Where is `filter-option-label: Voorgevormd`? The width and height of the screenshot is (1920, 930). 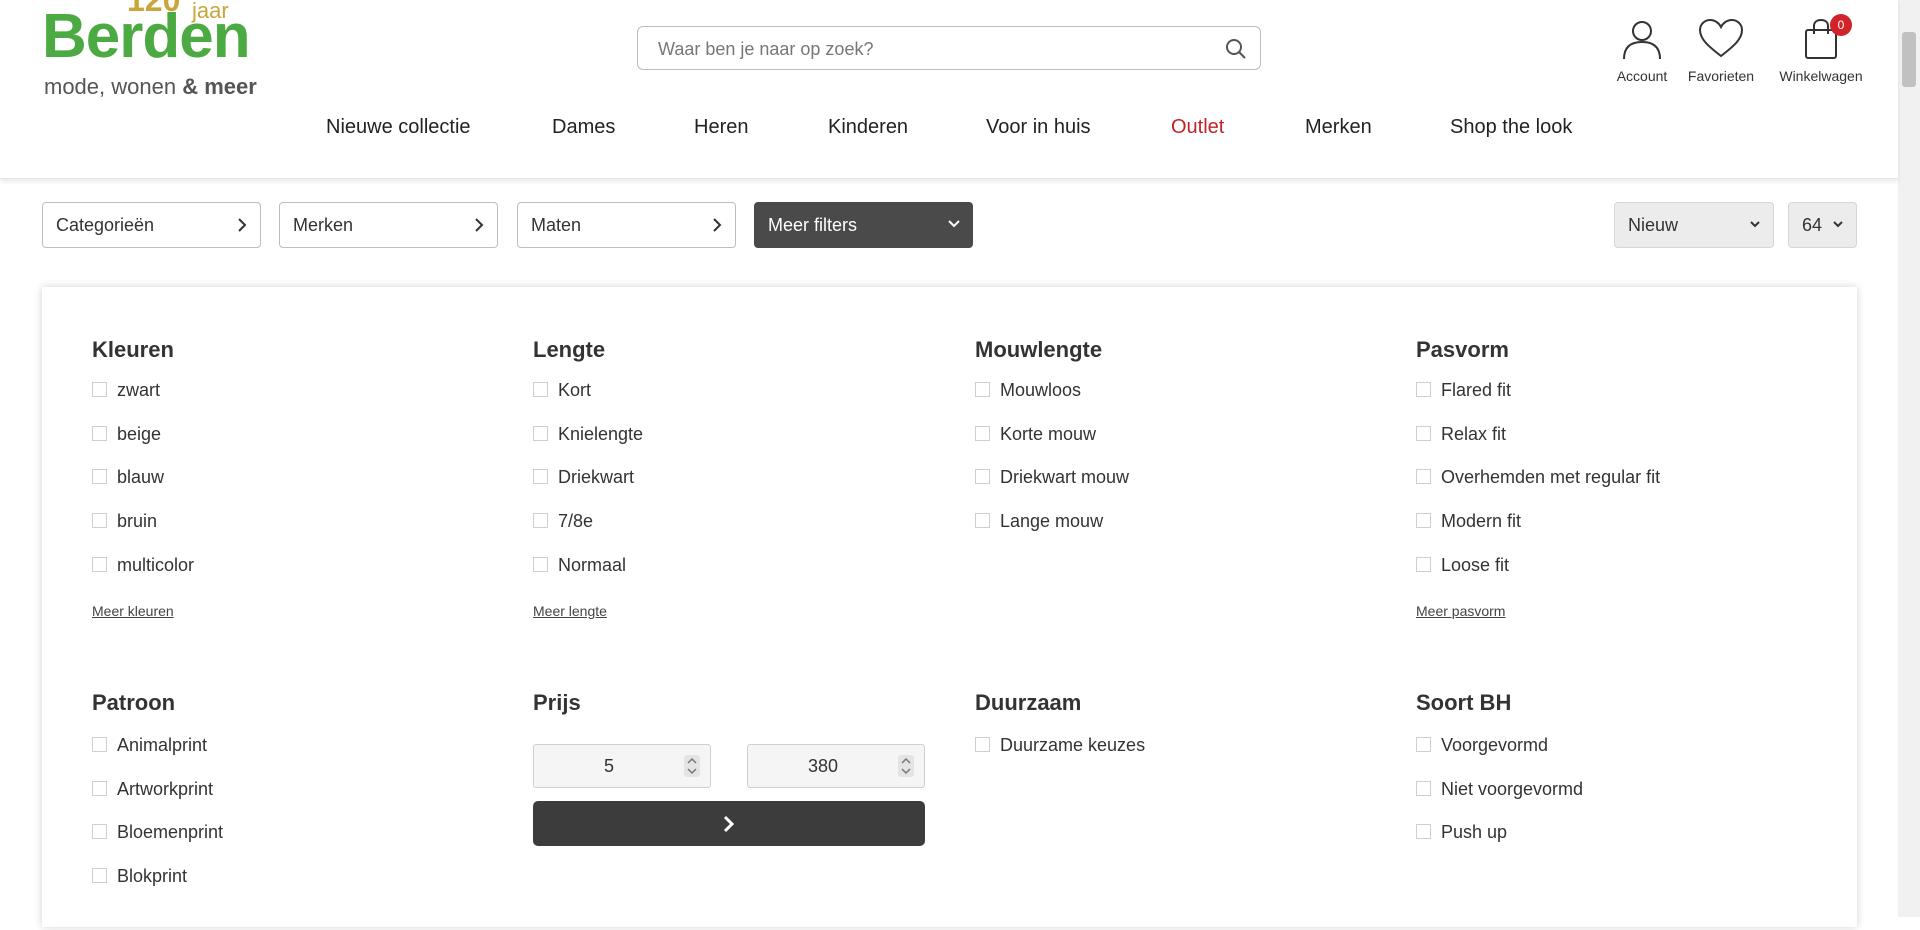 filter-option-label: Voorgevormd is located at coordinates (1495, 745).